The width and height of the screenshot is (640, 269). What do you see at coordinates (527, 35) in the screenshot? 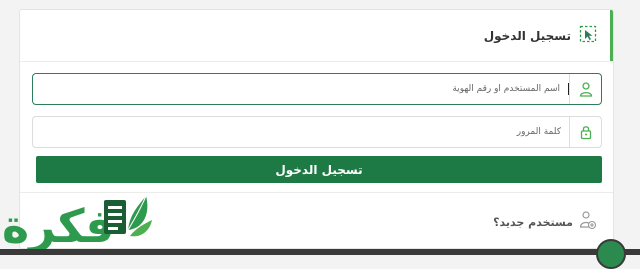
I see `page-title: تسجيل الدخول` at bounding box center [527, 35].